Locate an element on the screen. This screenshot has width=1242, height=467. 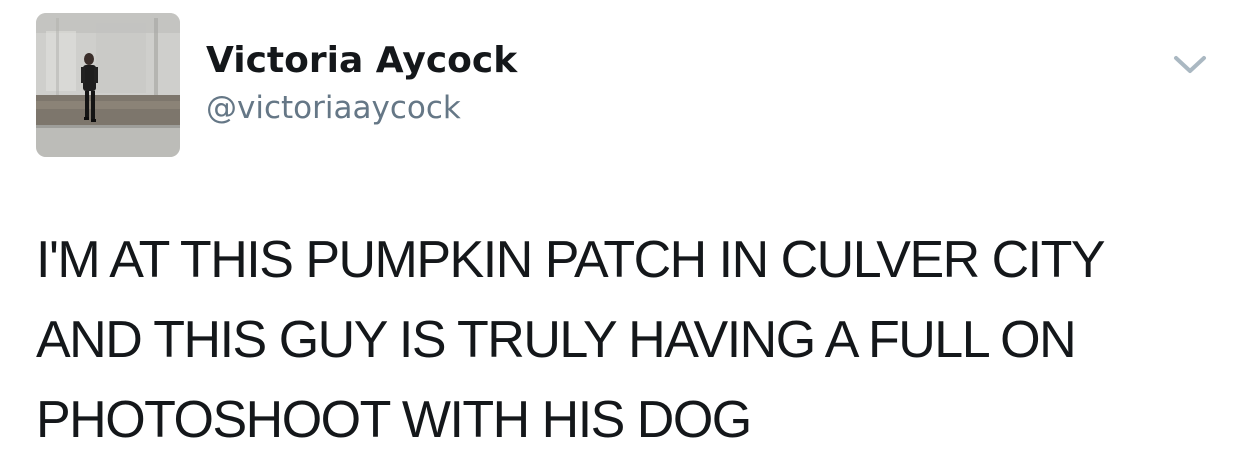
tweet-text-line: PHOTOSHOOT WITH HIS DOG is located at coordinates (394, 420).